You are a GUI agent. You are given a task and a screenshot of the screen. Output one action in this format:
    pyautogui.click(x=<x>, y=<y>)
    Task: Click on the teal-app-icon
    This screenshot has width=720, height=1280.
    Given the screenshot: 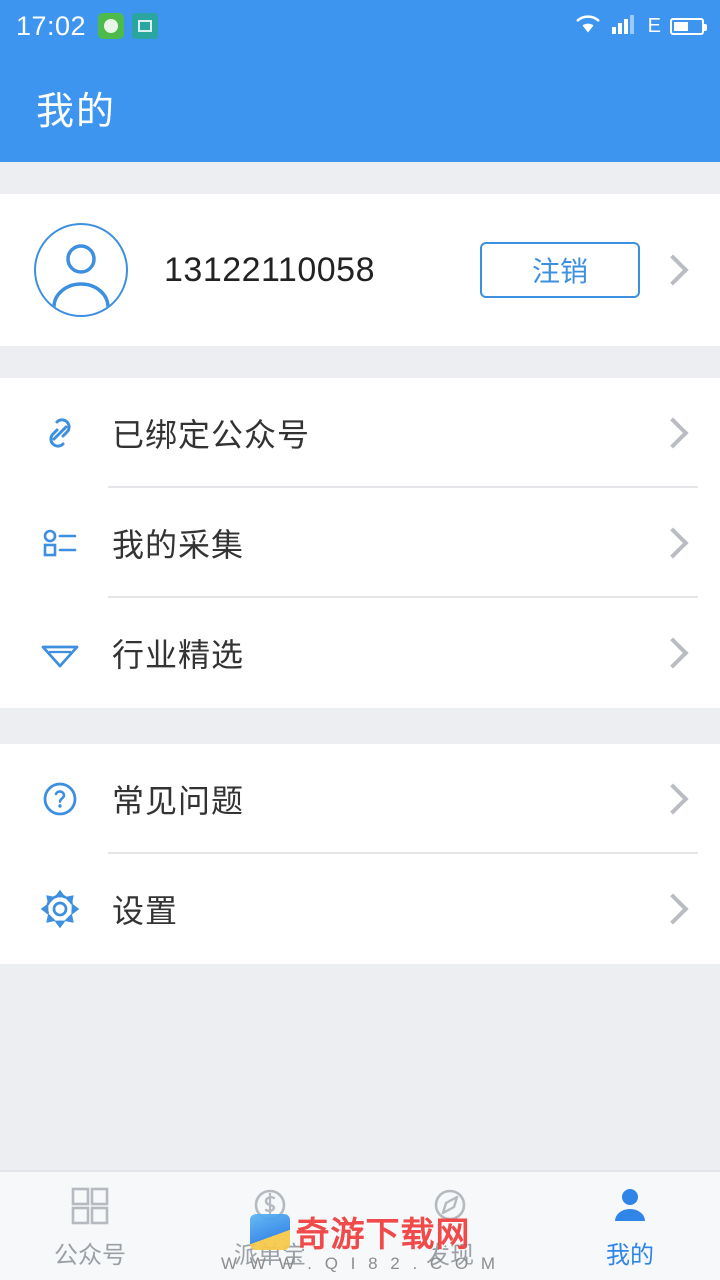 What is the action you would take?
    pyautogui.click(x=145, y=26)
    